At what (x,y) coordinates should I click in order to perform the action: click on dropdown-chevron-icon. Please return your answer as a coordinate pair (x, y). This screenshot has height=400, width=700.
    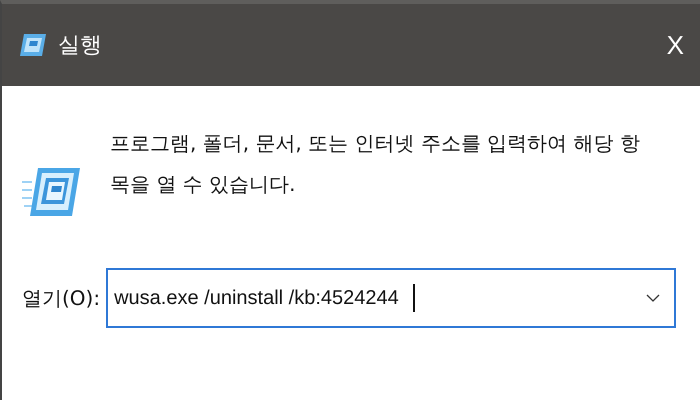
    Looking at the image, I should click on (653, 298).